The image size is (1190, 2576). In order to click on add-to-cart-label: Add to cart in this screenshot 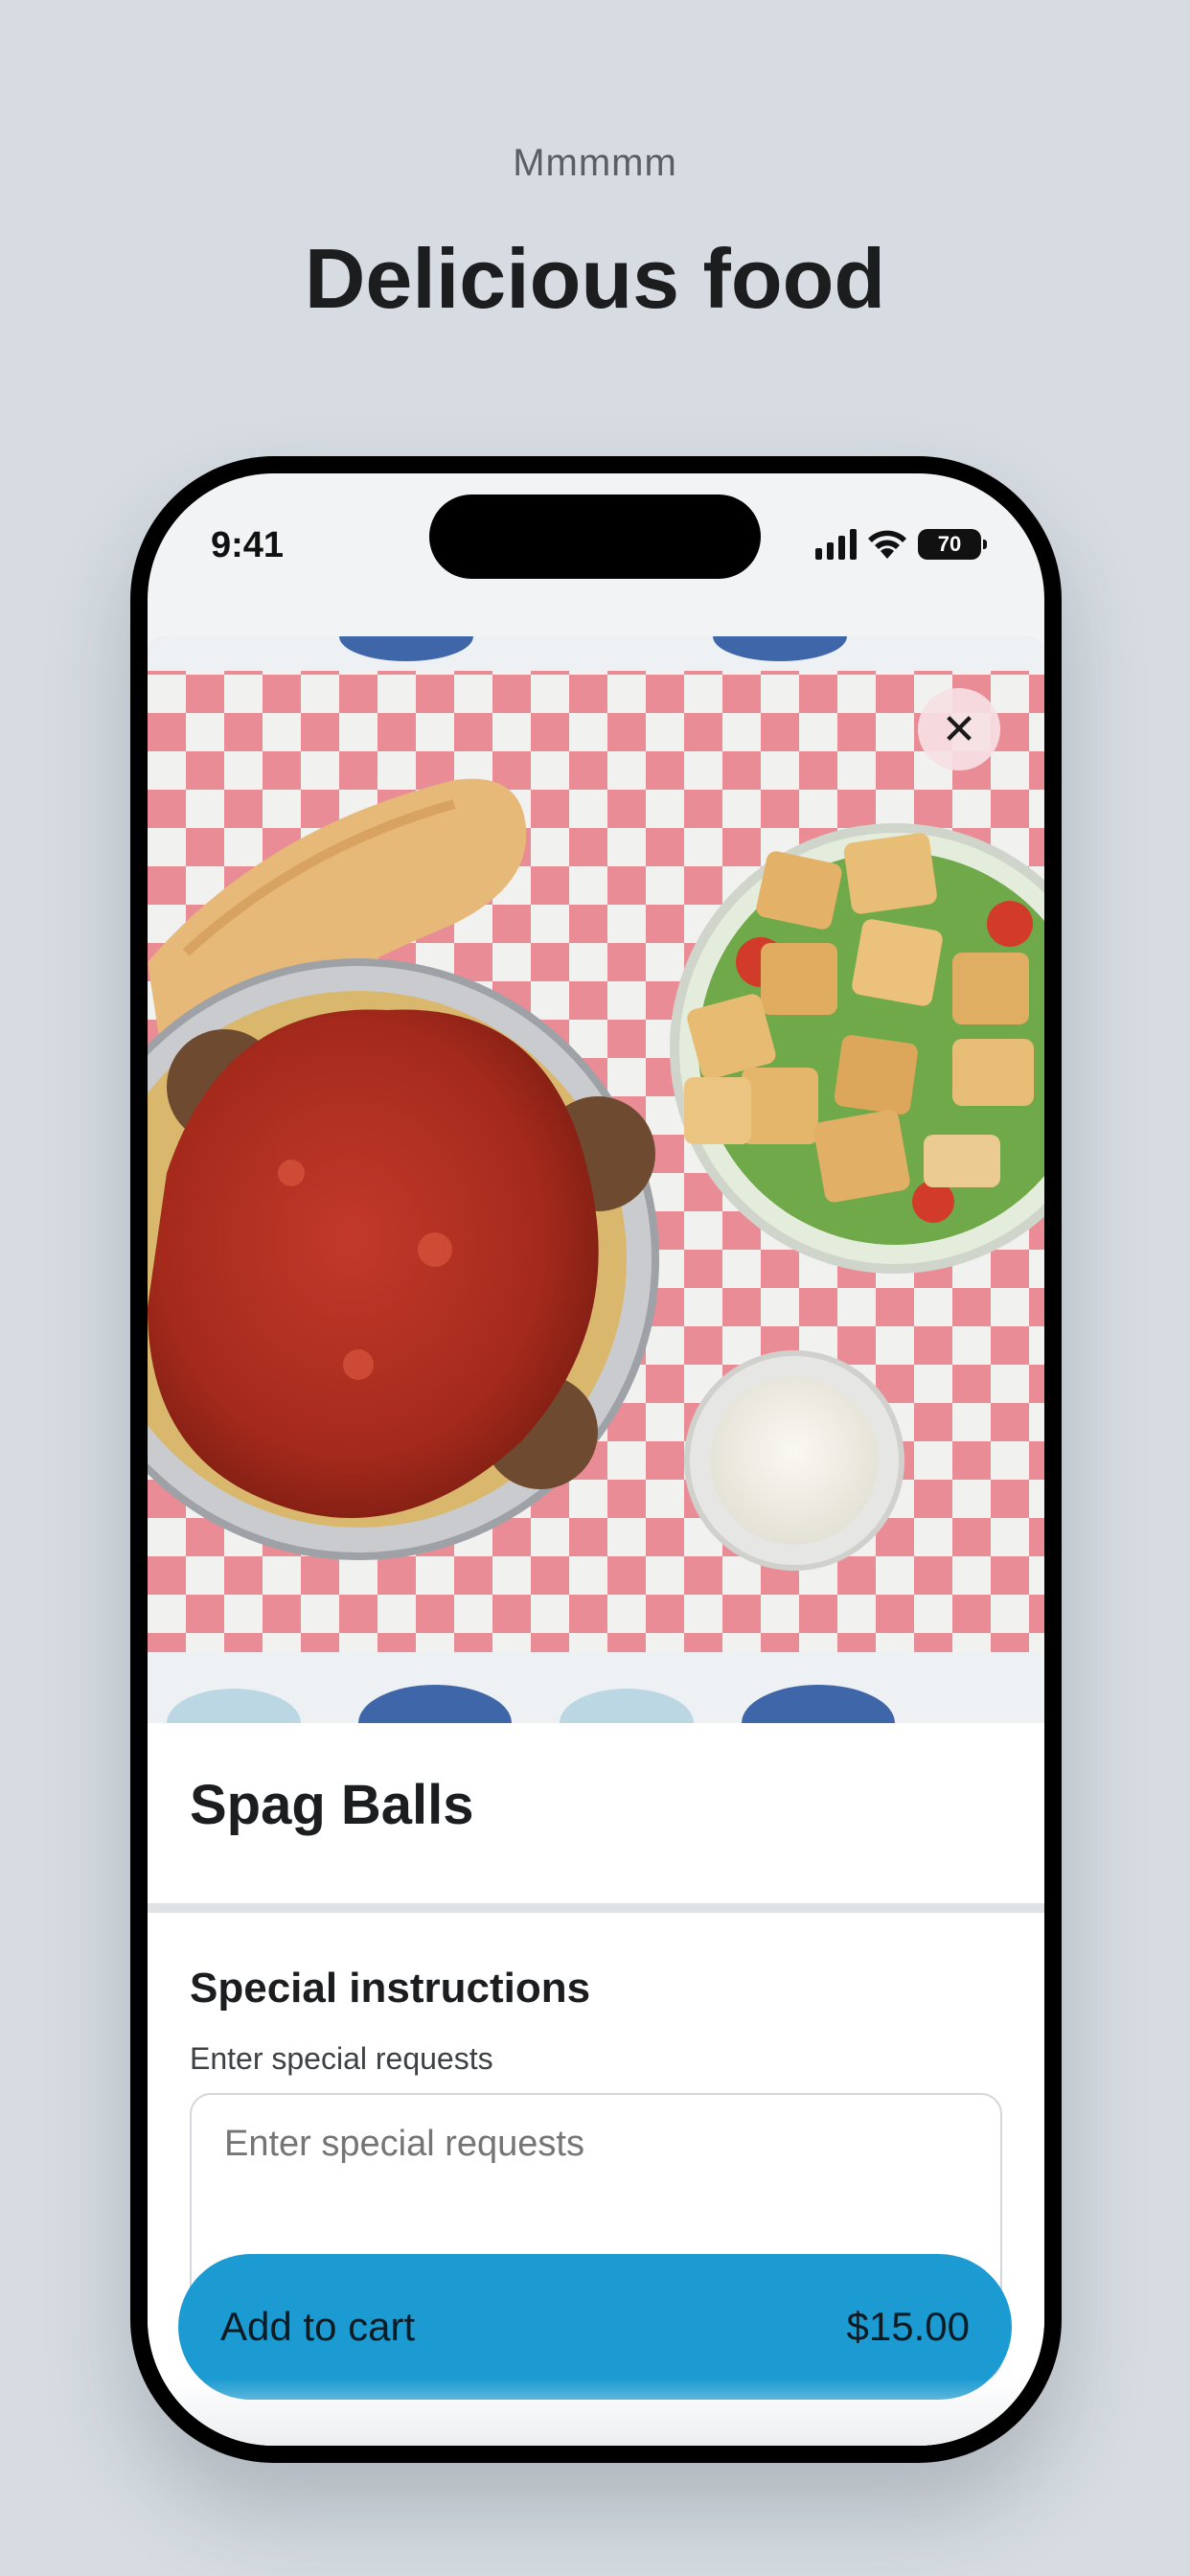, I will do `click(318, 2326)`.